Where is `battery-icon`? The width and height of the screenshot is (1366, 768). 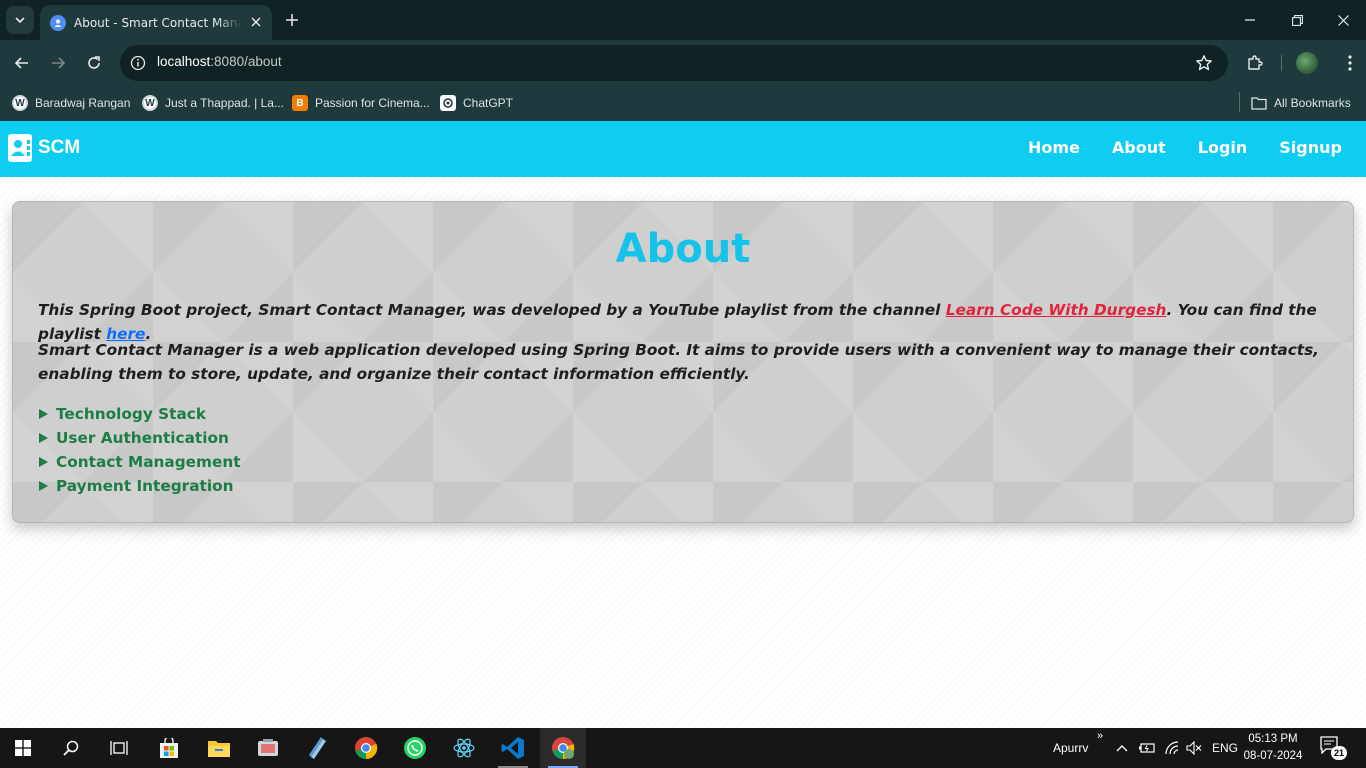
battery-icon is located at coordinates (1147, 748).